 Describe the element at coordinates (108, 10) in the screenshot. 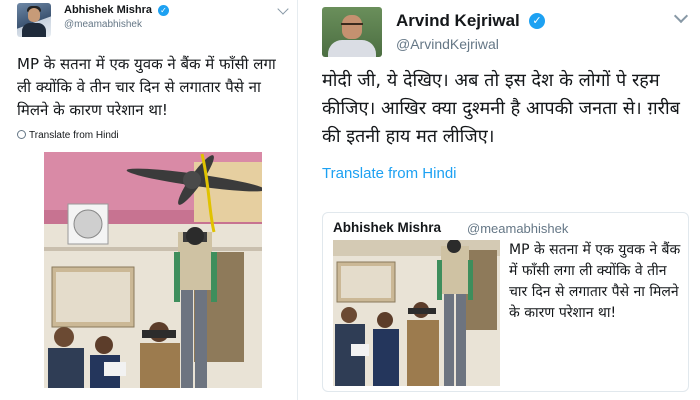

I see `author-name: Abhishek Mishra` at that location.